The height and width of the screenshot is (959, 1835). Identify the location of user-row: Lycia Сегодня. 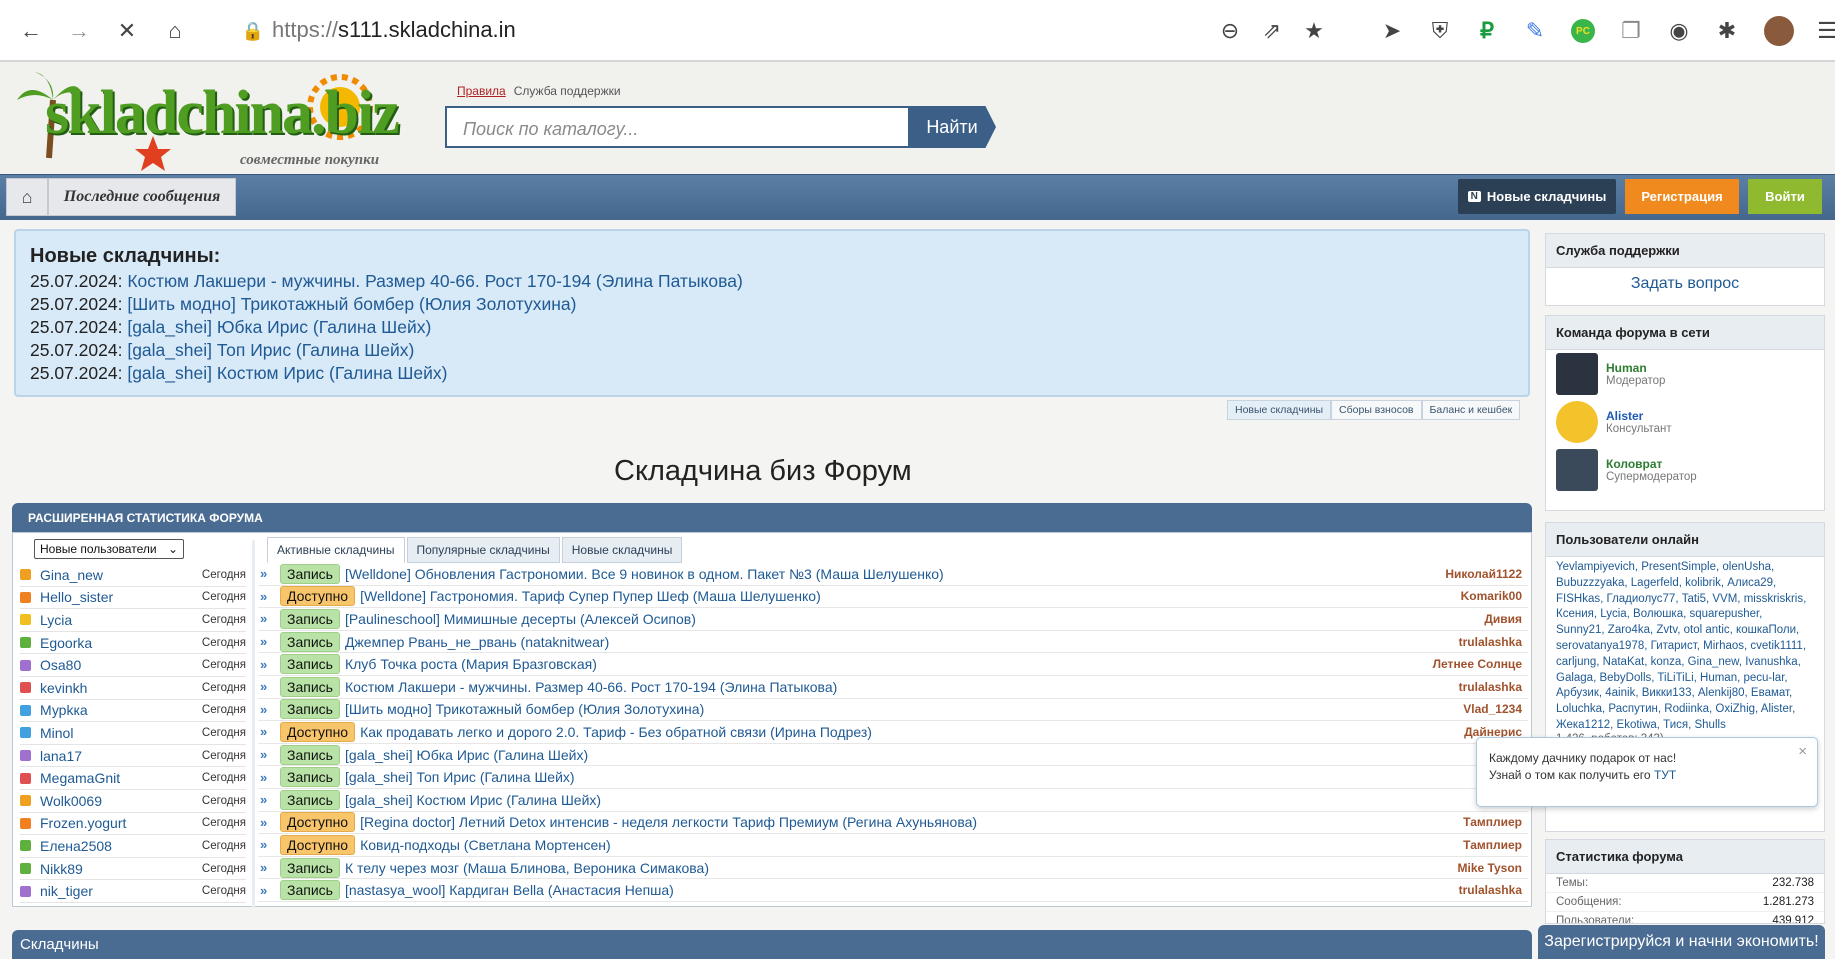
(133, 620).